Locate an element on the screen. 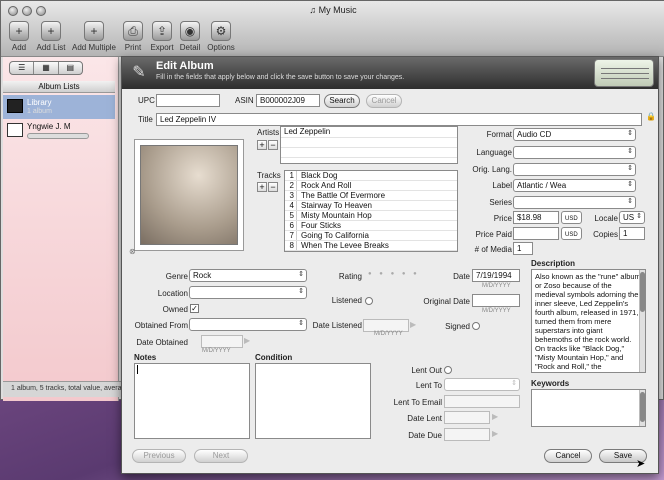 The image size is (664, 480). add-artist-button: + is located at coordinates (262, 145).